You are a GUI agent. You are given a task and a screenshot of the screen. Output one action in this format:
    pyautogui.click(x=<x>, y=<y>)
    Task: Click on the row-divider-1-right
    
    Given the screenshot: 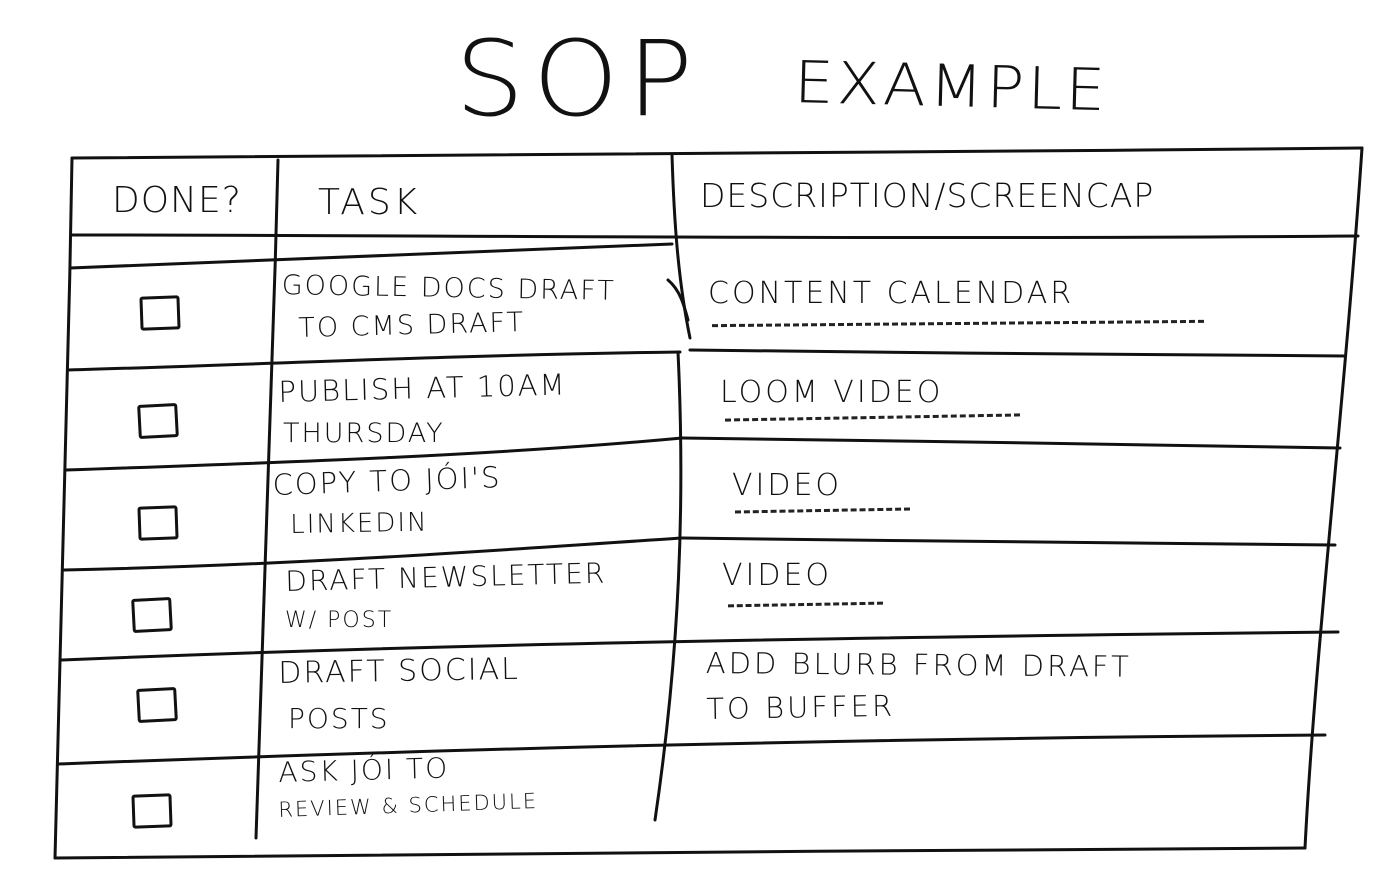 What is the action you would take?
    pyautogui.click(x=1017, y=353)
    